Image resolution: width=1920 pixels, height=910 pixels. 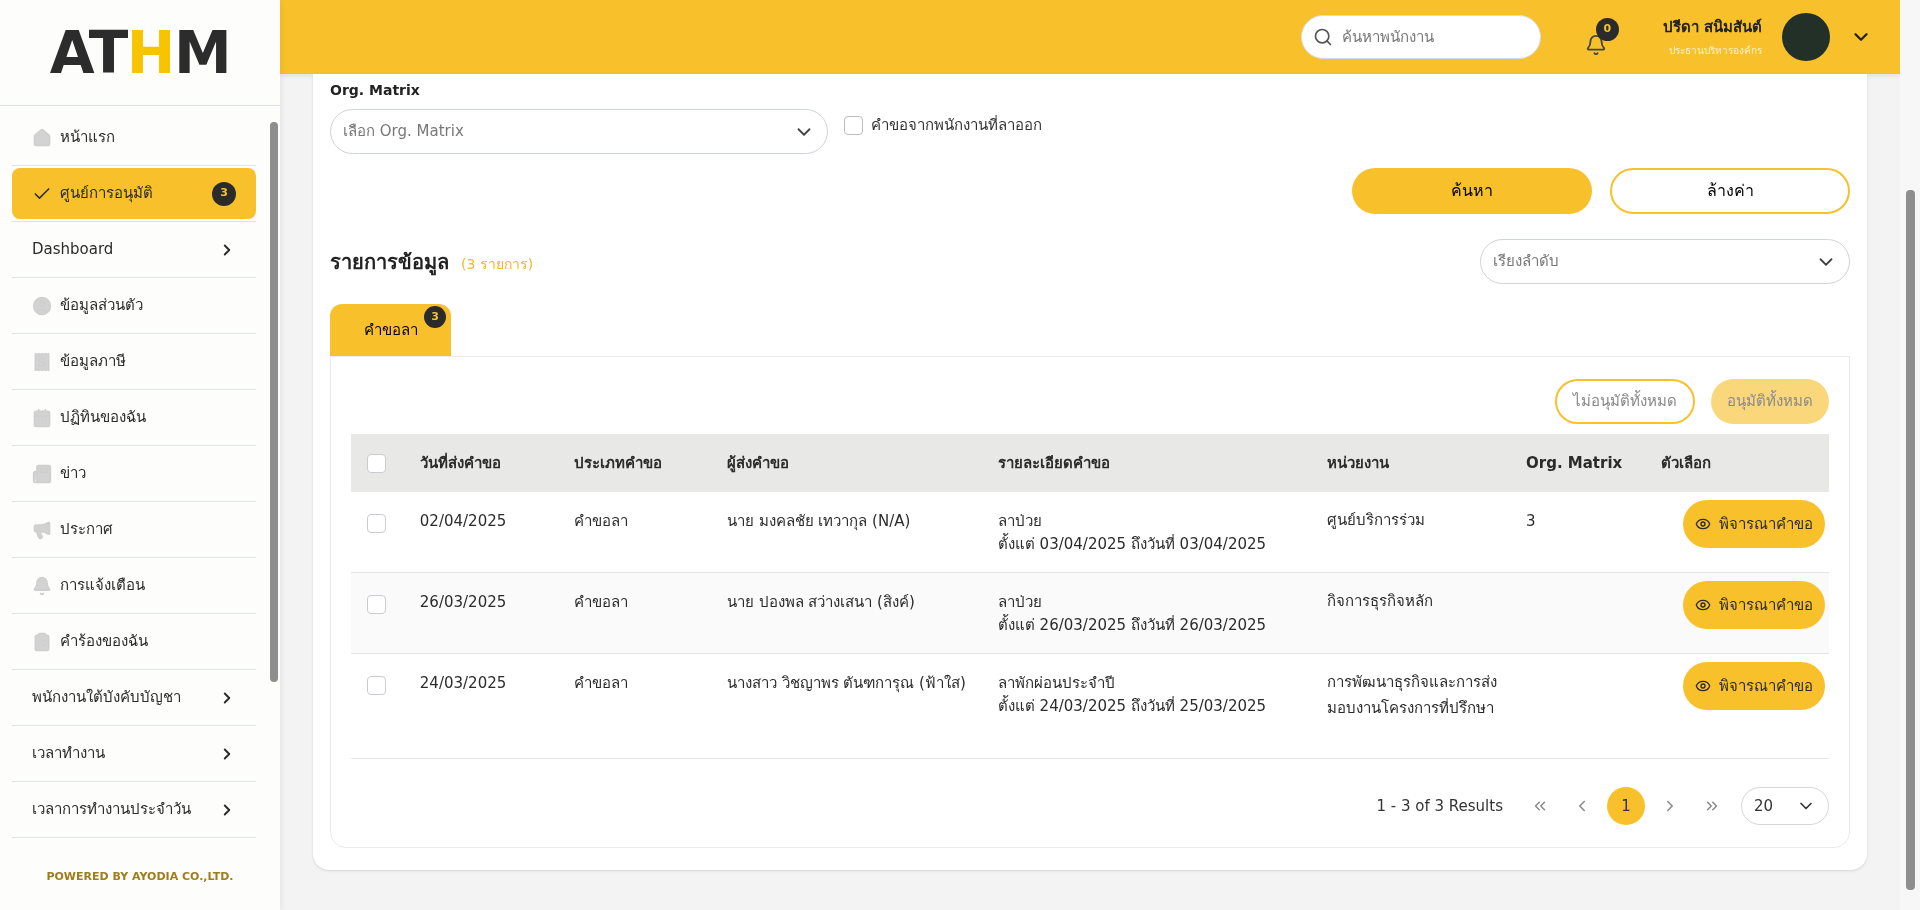 I want to click on table-cell-text: ตั้งแต่ 24/03/2025 ถึงวันที่ 25/03/2025, so click(x=1132, y=705).